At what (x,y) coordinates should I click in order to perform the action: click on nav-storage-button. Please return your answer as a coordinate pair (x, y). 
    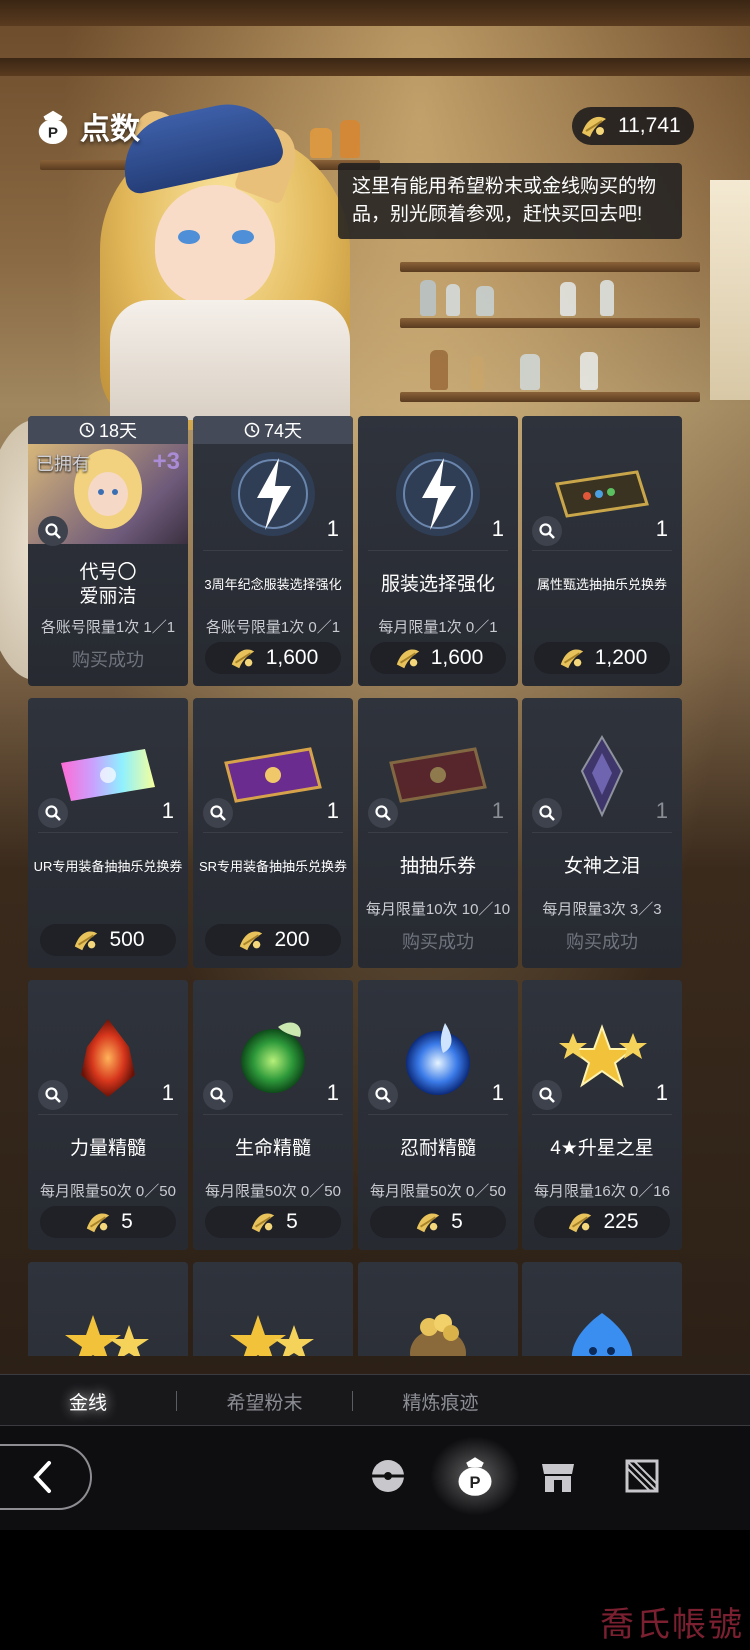
    Looking at the image, I should click on (642, 1476).